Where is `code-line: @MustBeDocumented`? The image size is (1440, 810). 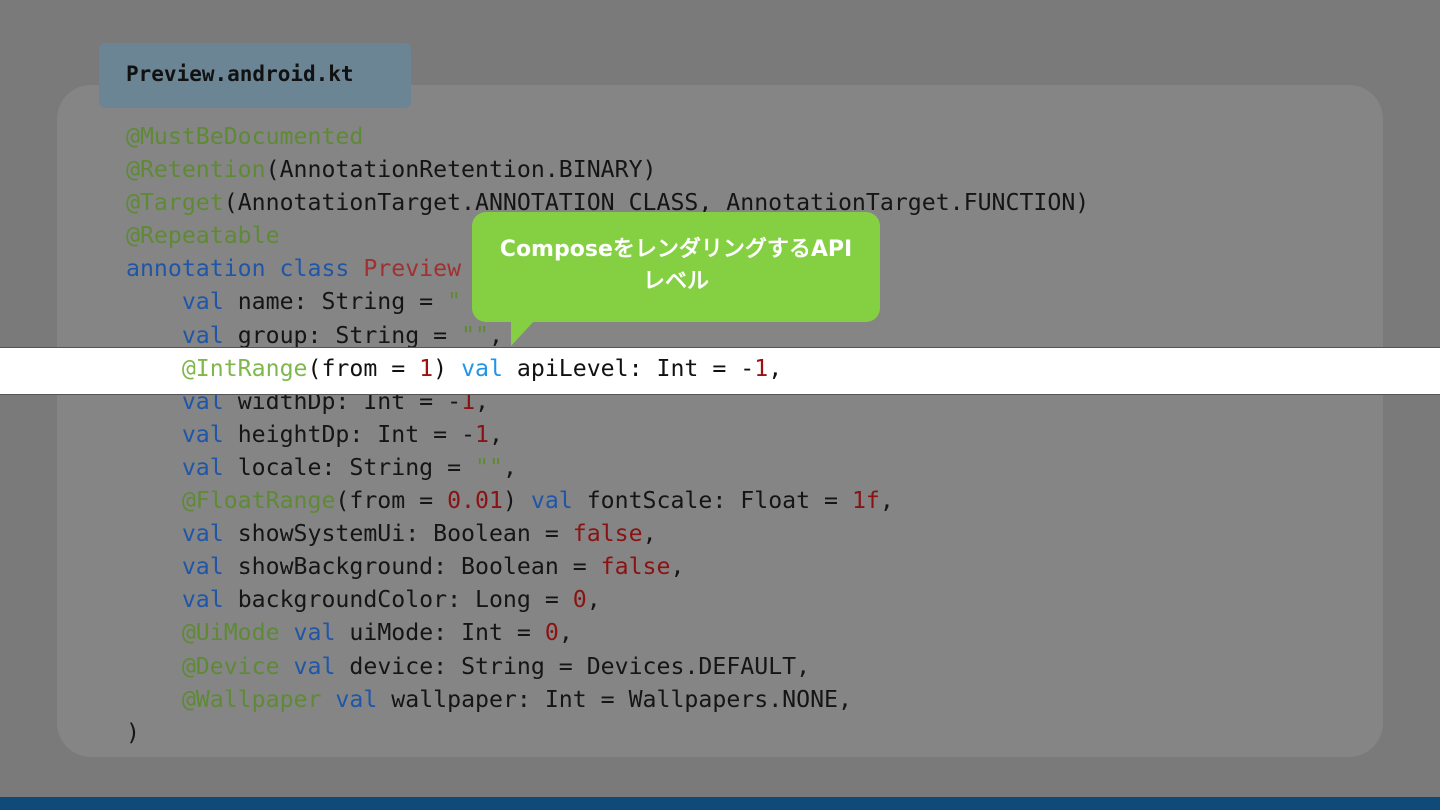
code-line: @MustBeDocumented is located at coordinates (746, 136).